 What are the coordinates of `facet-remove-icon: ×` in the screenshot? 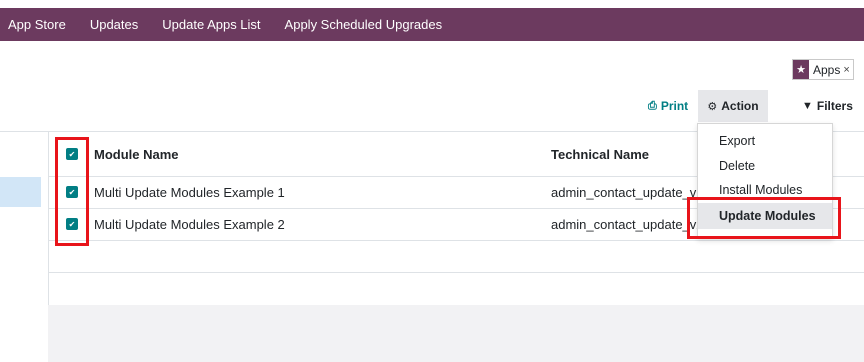 It's located at (847, 70).